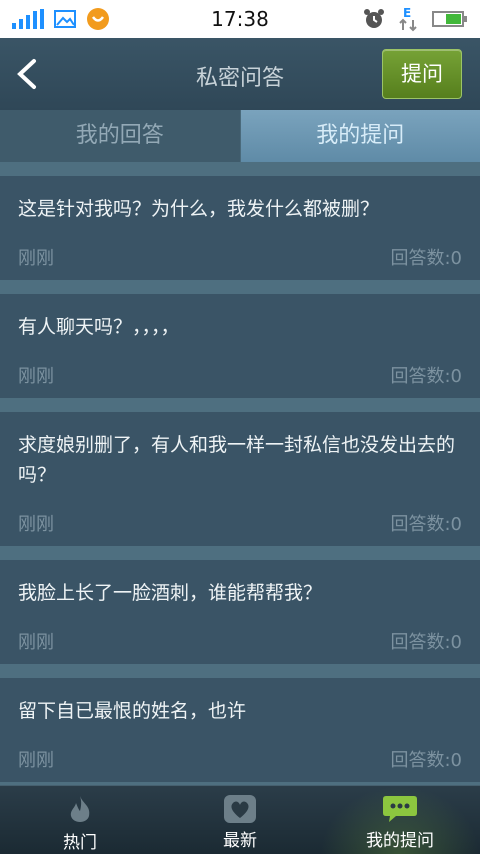 This screenshot has height=854, width=480. What do you see at coordinates (407, 13) in the screenshot?
I see `svg-text: E` at bounding box center [407, 13].